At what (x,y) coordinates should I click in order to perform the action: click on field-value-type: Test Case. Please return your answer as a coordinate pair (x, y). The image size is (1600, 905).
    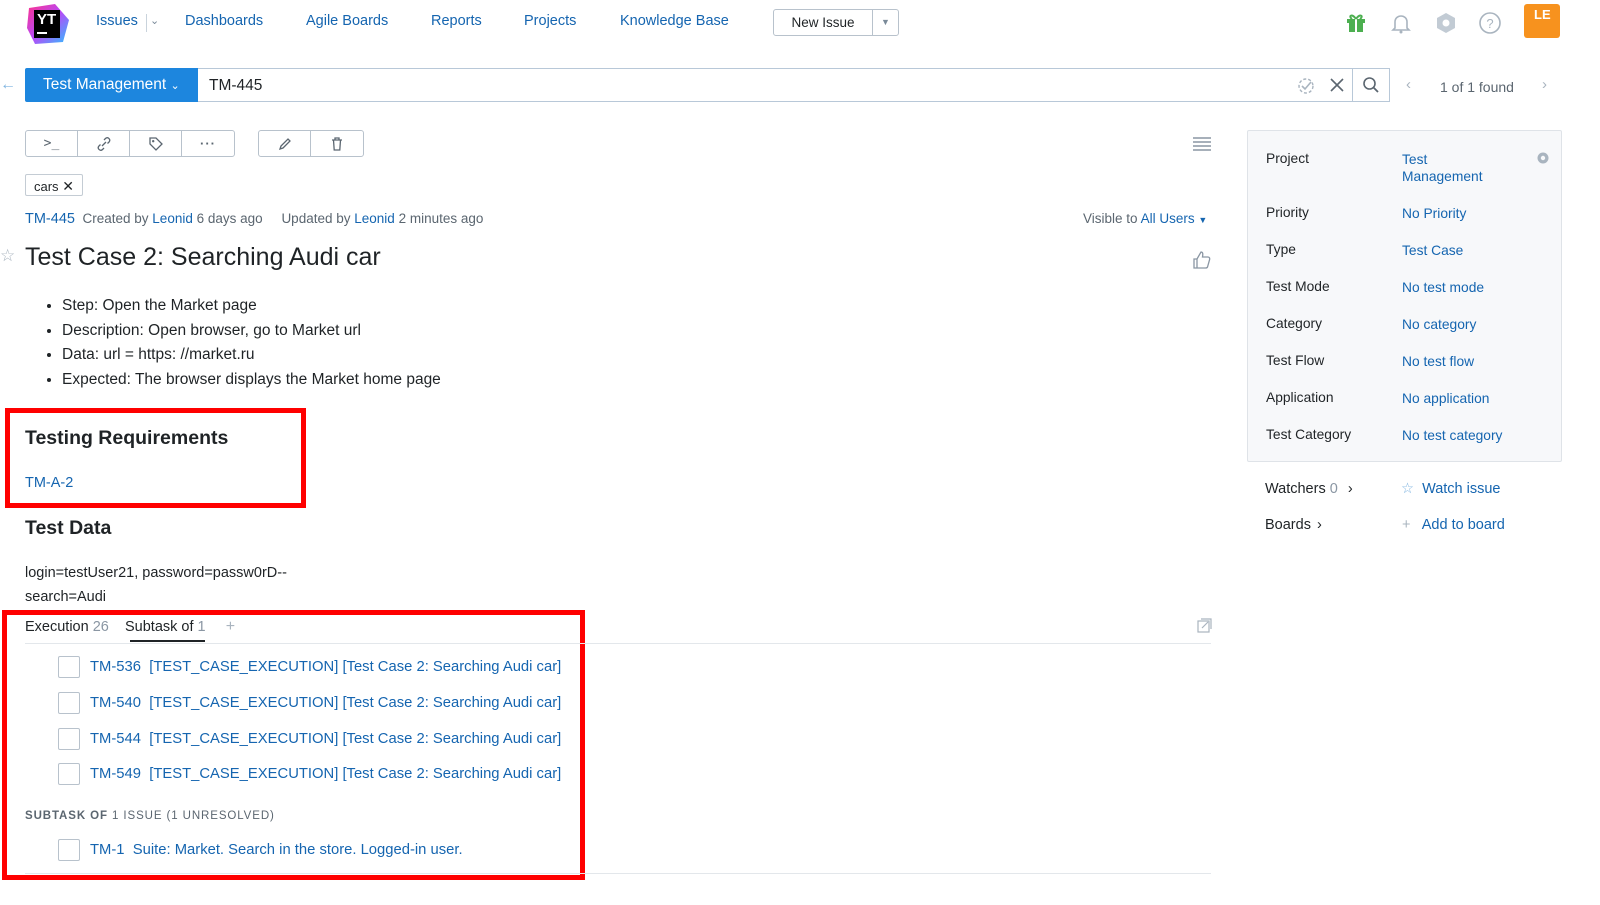
    Looking at the image, I should click on (1432, 250).